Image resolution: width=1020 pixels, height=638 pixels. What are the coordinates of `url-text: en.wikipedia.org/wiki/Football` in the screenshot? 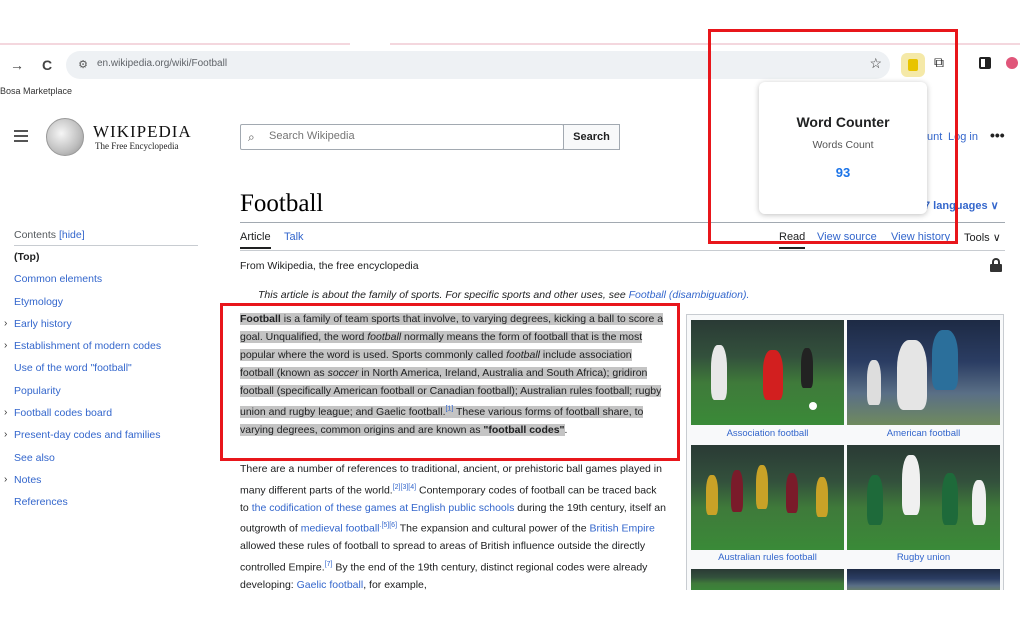 It's located at (162, 63).